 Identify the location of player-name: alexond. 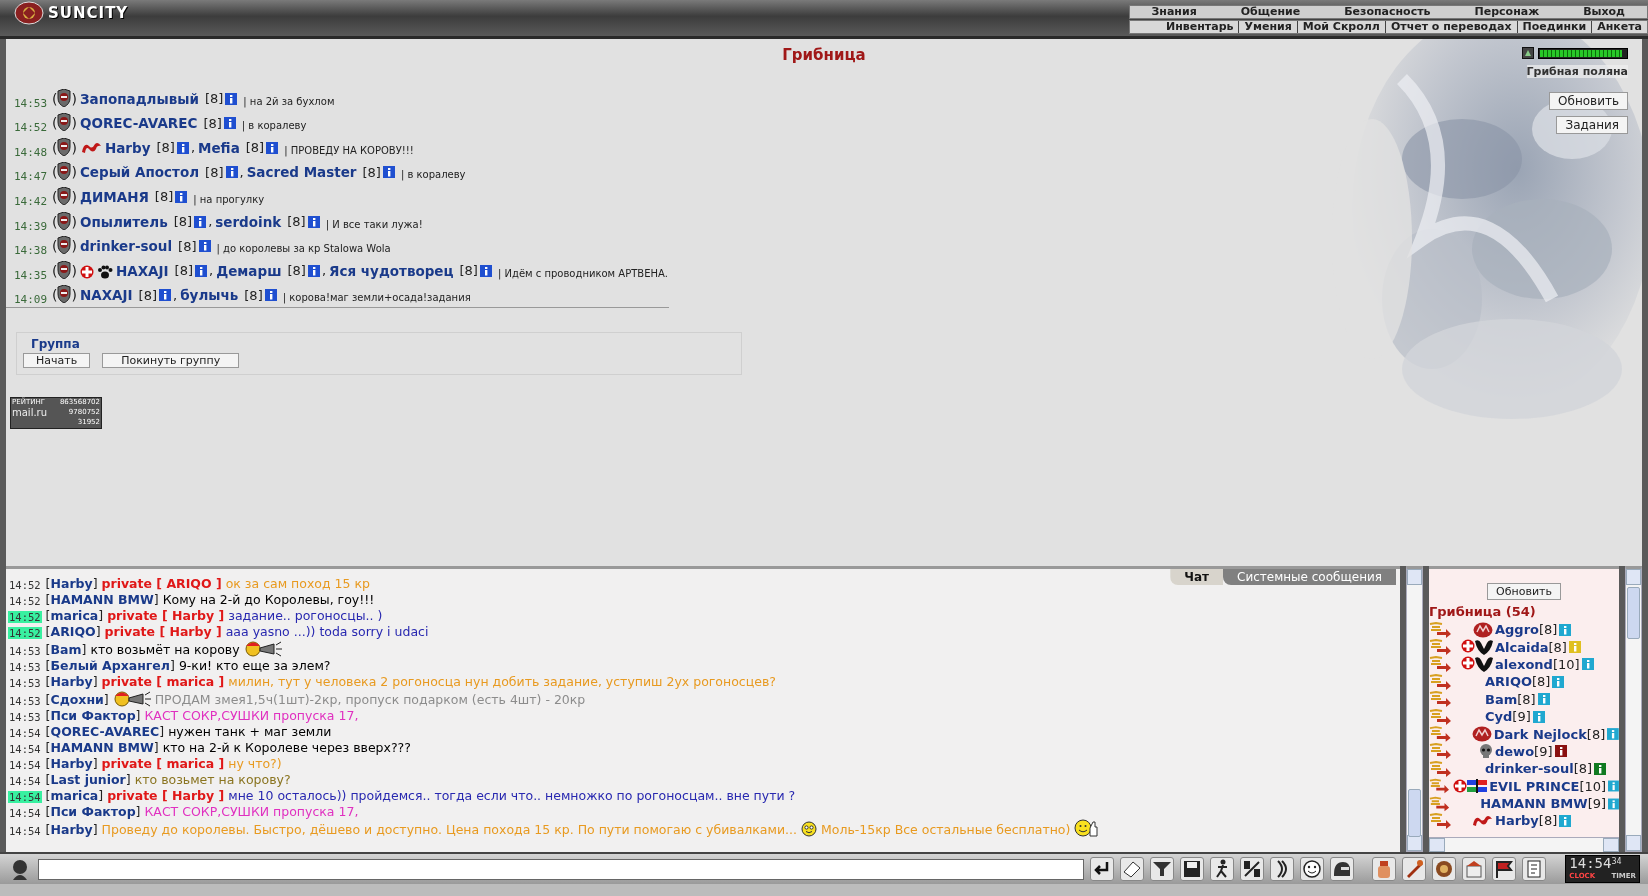
(1524, 664).